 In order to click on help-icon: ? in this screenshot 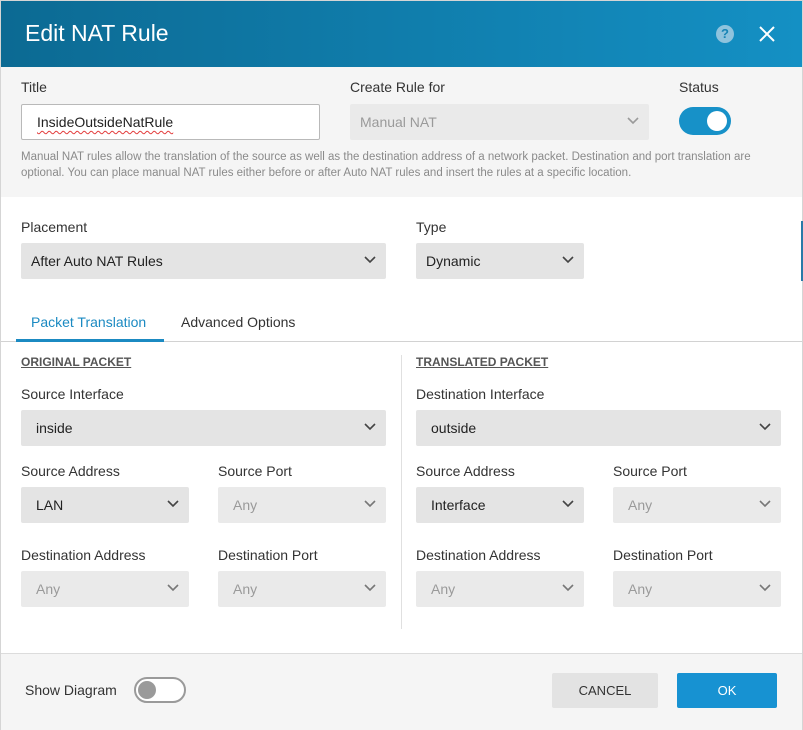, I will do `click(725, 34)`.